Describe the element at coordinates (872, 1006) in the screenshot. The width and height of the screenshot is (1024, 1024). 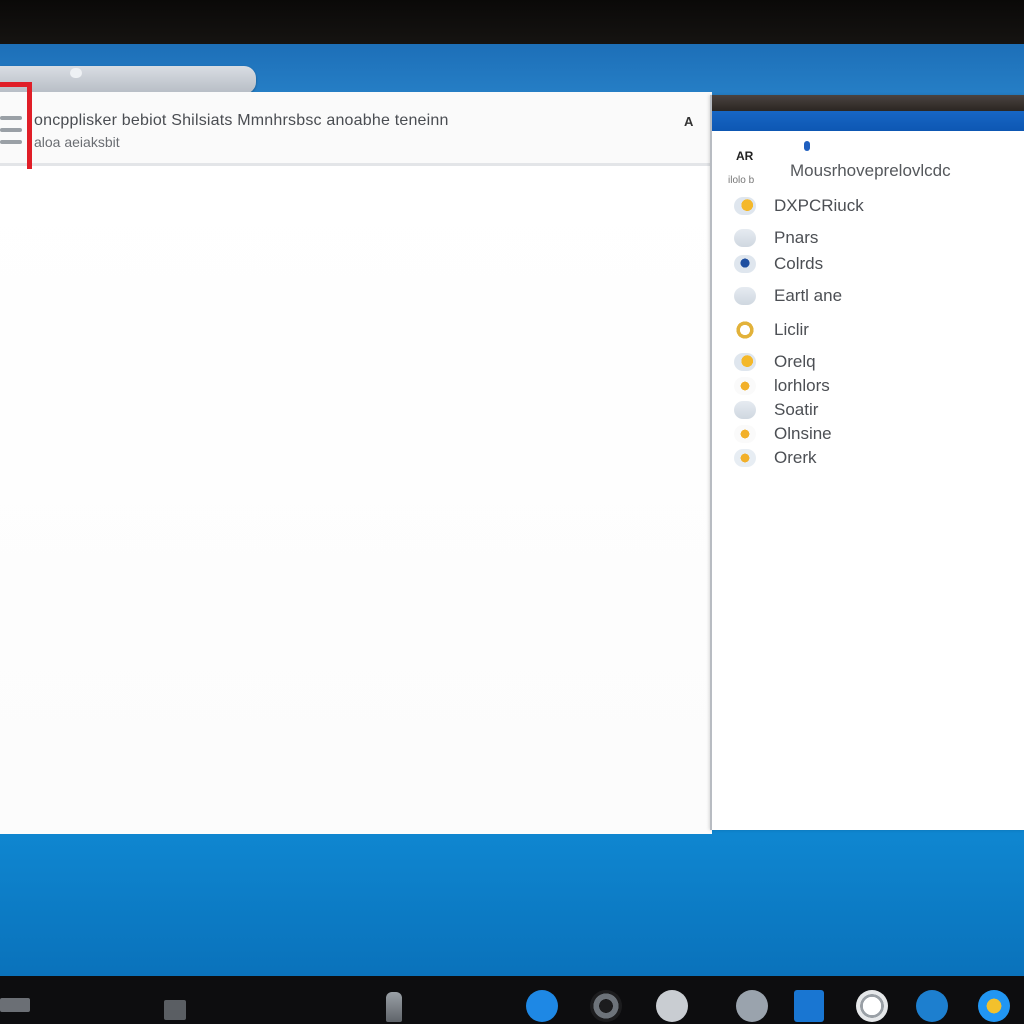
I see `app-circle-icon` at that location.